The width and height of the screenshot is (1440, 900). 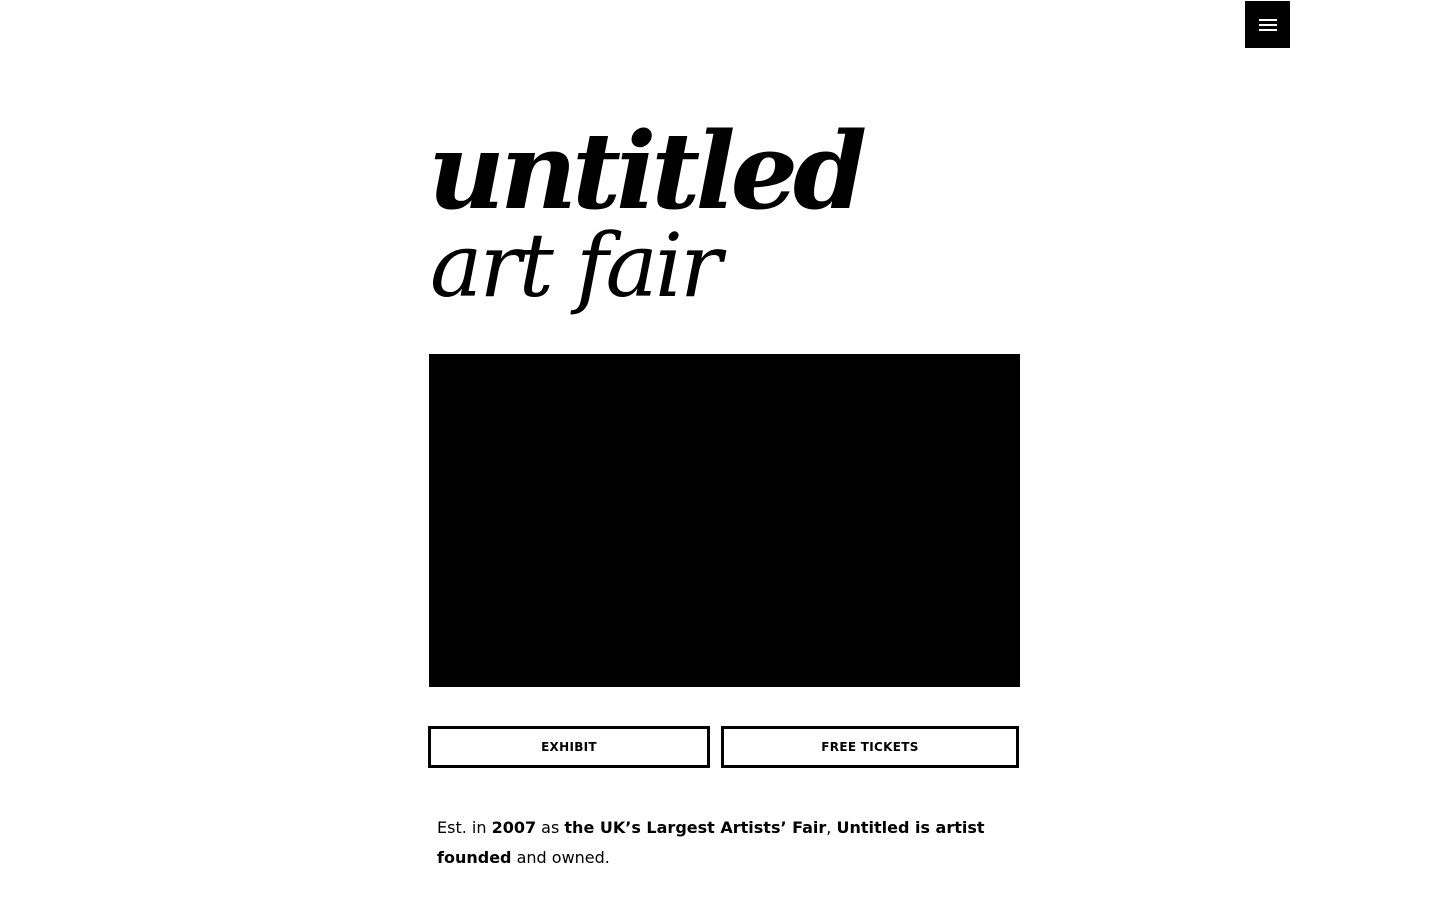 I want to click on intro-year: 2007, so click(x=514, y=827).